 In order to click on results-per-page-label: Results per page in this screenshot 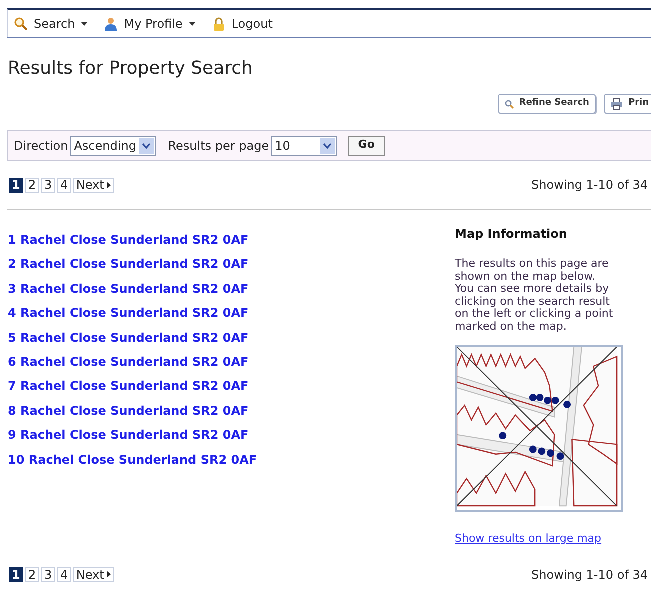, I will do `click(219, 146)`.